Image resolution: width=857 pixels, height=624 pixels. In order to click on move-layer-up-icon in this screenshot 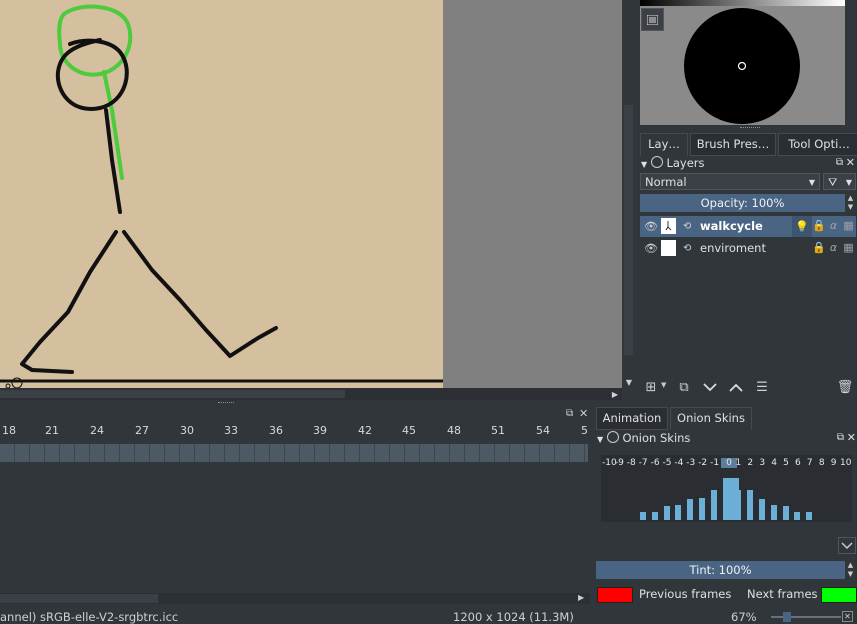, I will do `click(736, 387)`.